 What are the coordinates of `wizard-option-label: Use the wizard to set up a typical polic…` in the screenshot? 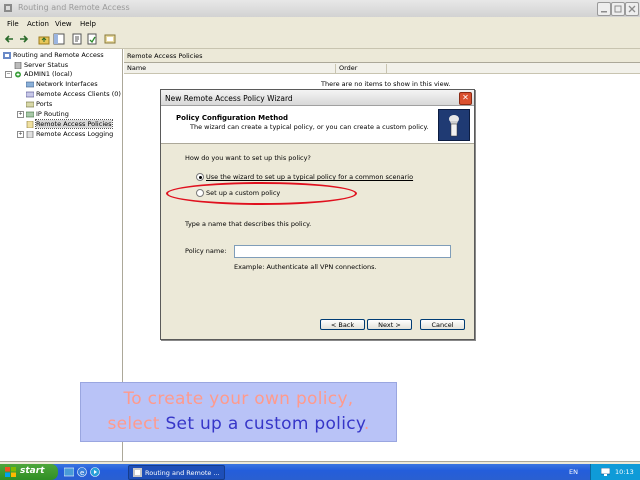 It's located at (309, 177).